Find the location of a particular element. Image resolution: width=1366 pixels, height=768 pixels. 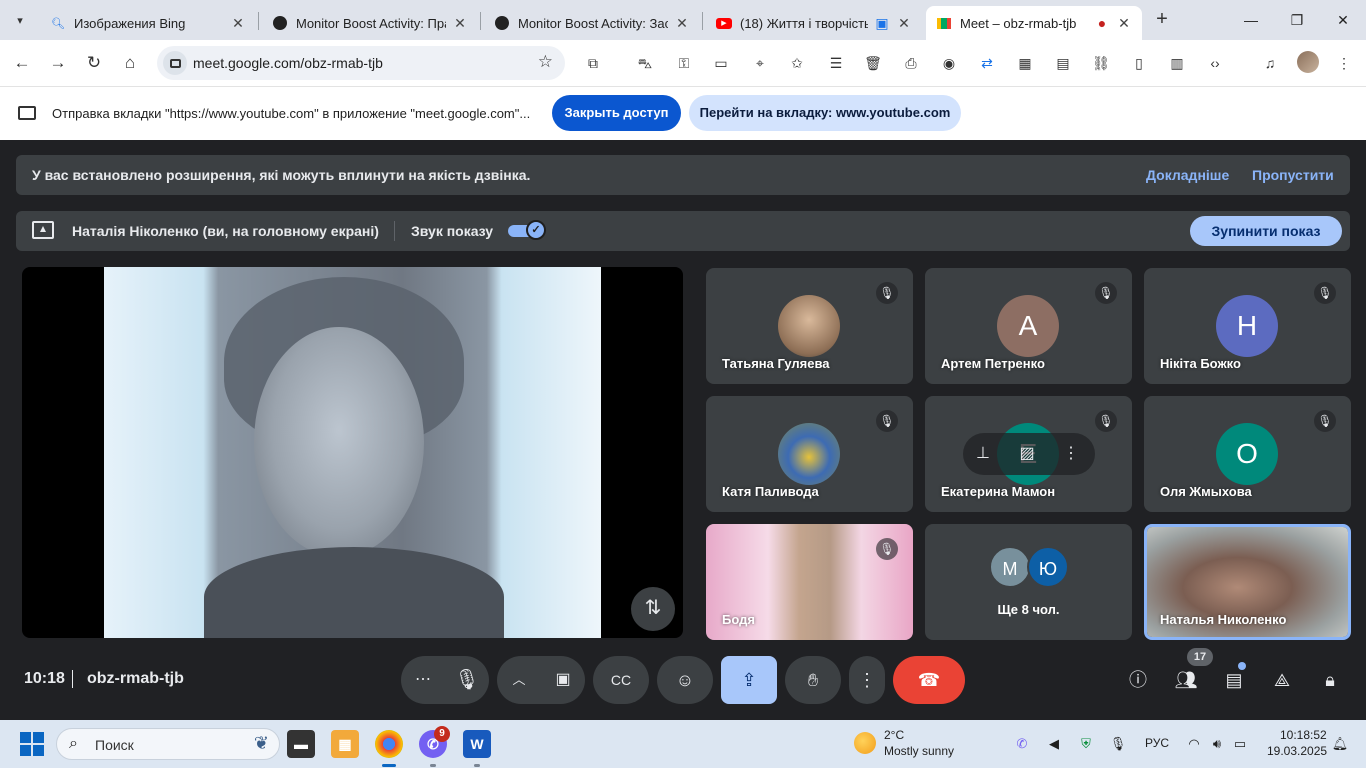

participant-tile: Е 🎙︎ ⊥ ▨ ⋮ Екатерина Мамон is located at coordinates (1028, 454).